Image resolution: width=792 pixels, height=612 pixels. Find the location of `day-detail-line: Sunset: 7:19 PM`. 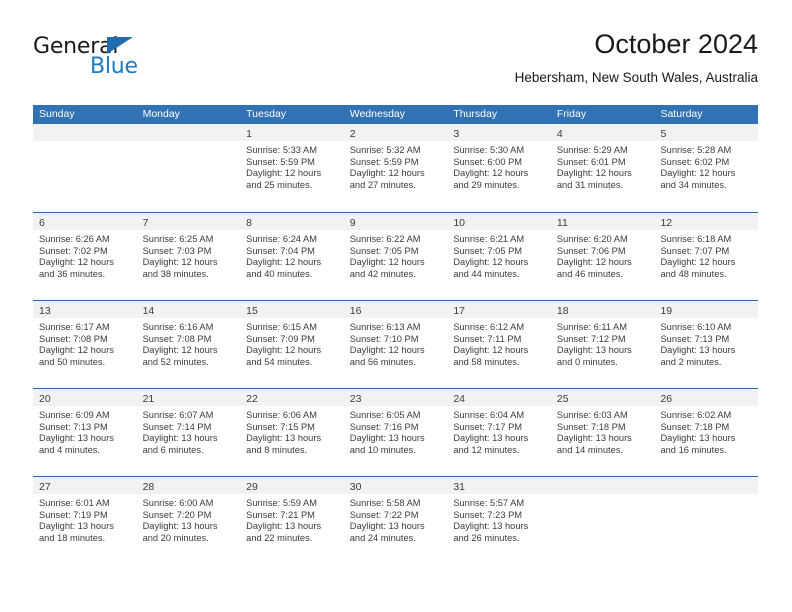

day-detail-line: Sunset: 7:19 PM is located at coordinates (73, 514).